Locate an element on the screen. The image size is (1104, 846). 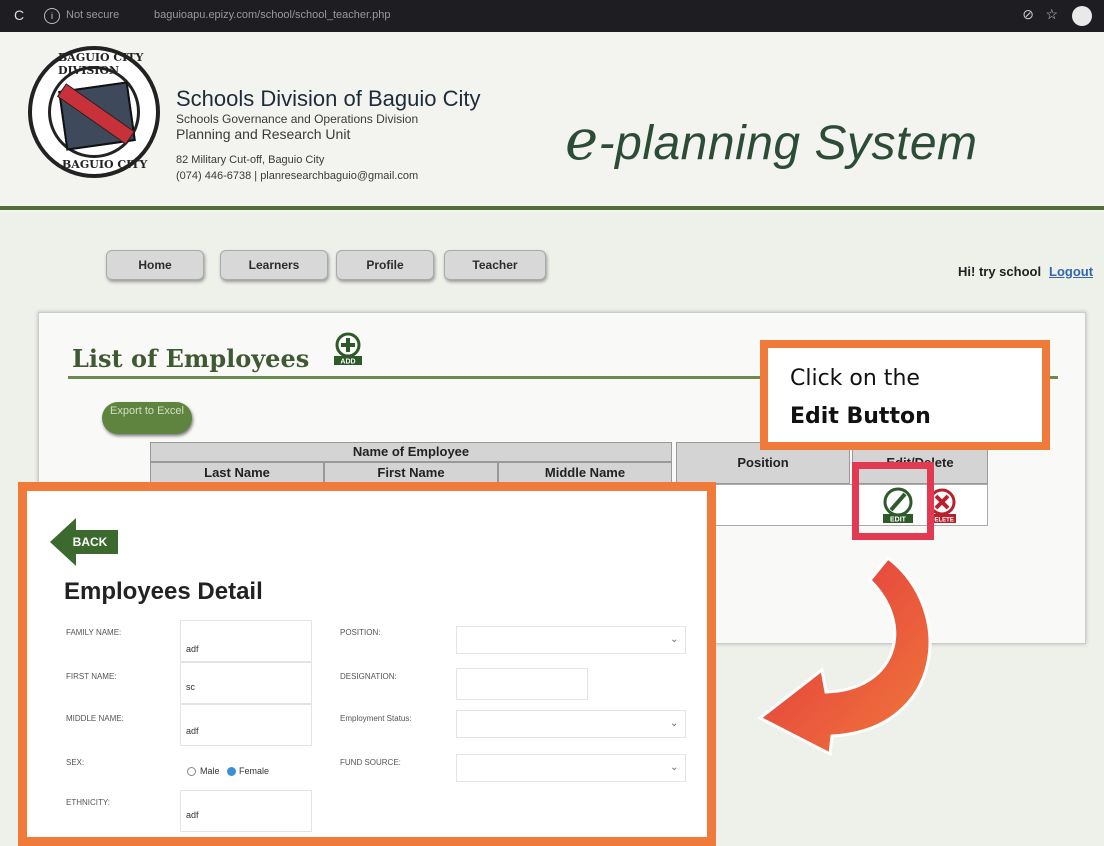
header-divider is located at coordinates (552, 208).